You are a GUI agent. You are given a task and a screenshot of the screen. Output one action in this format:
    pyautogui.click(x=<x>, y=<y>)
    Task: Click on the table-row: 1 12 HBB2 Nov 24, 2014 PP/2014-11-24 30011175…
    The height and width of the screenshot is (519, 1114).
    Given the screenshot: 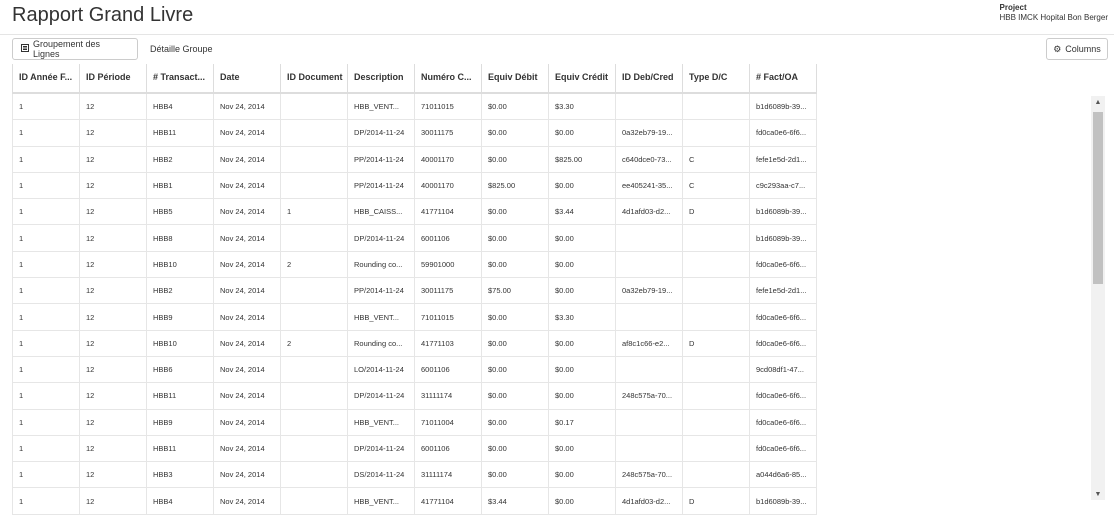 What is the action you would take?
    pyautogui.click(x=550, y=291)
    